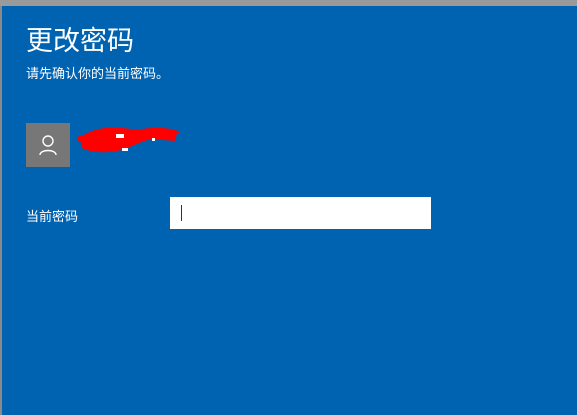 Image resolution: width=577 pixels, height=415 pixels. Describe the element at coordinates (300, 213) in the screenshot. I see `current-password-input` at that location.